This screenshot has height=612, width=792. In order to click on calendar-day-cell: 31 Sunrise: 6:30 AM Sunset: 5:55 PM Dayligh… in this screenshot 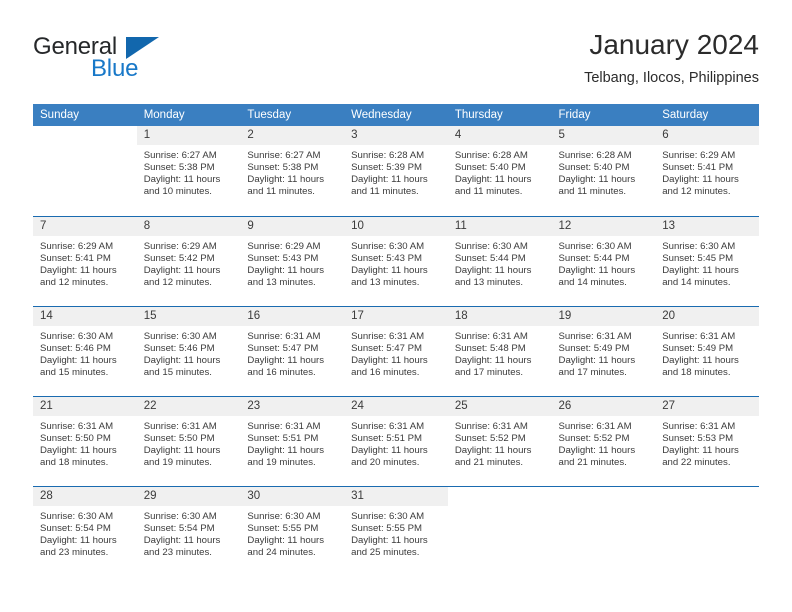, I will do `click(396, 531)`.